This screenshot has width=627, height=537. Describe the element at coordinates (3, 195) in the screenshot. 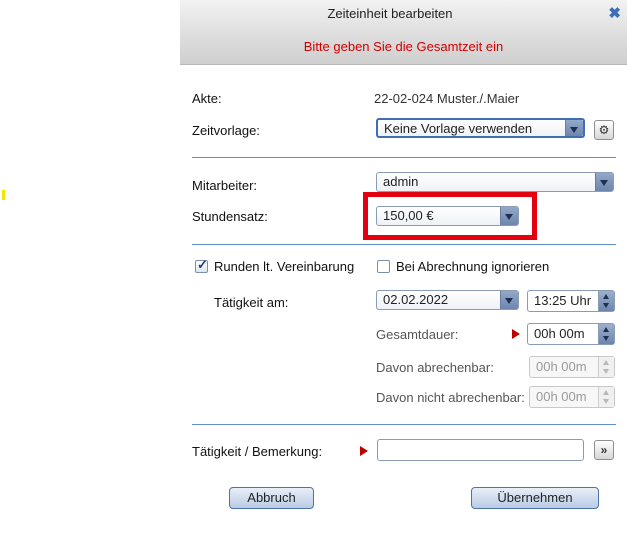

I see `yellow-marker` at that location.